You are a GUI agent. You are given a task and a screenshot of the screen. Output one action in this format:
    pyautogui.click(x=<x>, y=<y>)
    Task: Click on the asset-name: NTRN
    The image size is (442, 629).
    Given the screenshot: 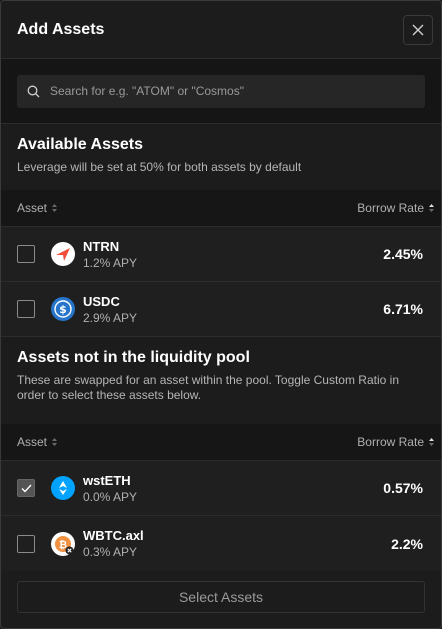 What is the action you would take?
    pyautogui.click(x=101, y=246)
    